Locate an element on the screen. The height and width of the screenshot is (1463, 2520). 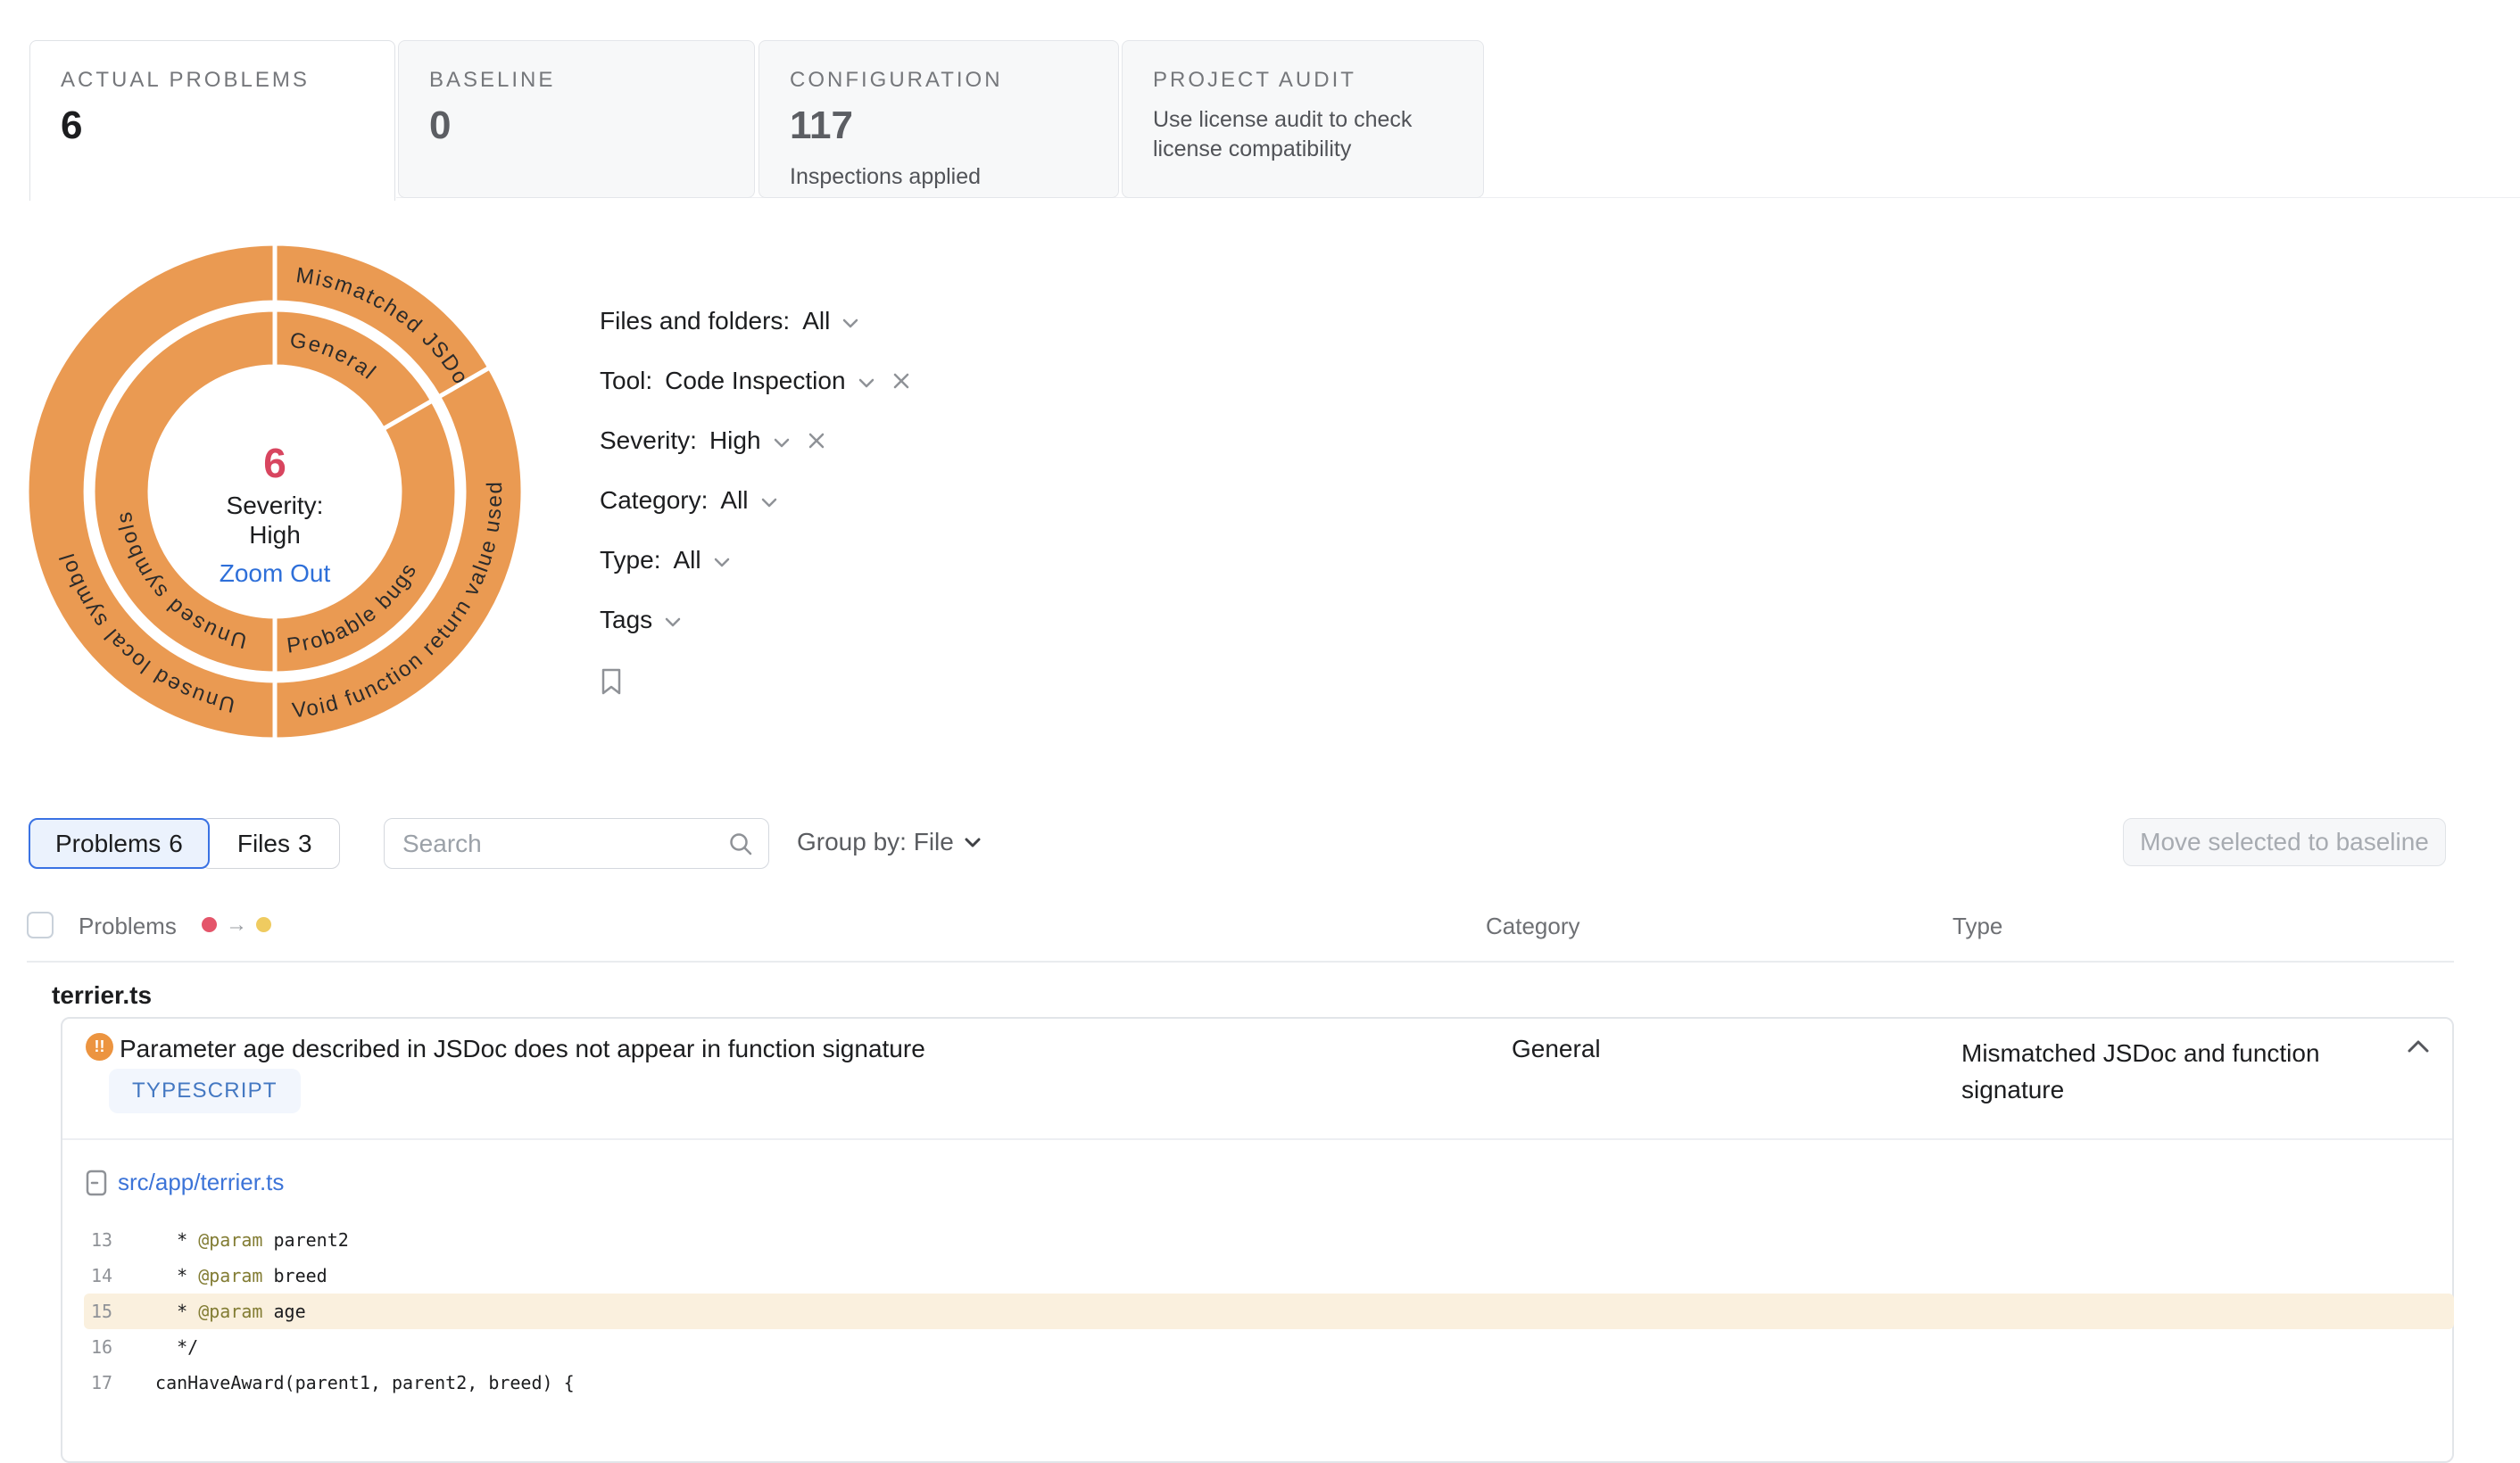
code-line: 13 * @param parent2 is located at coordinates (1269, 1240).